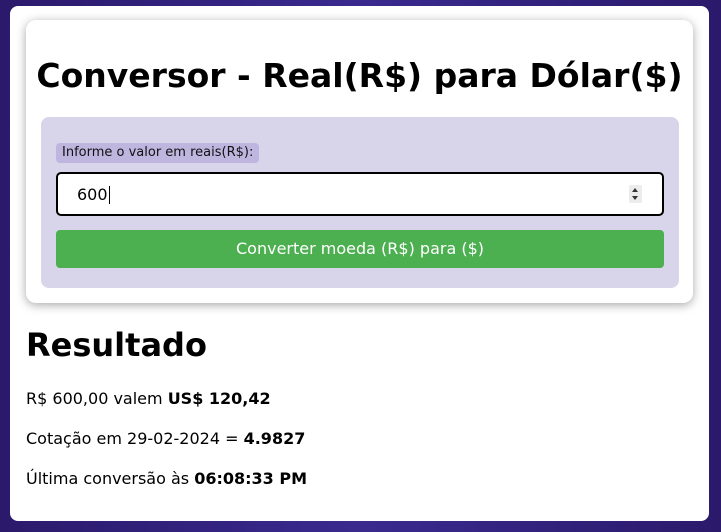 This screenshot has width=721, height=532. Describe the element at coordinates (635, 194) in the screenshot. I see `number-spinner-icon` at that location.